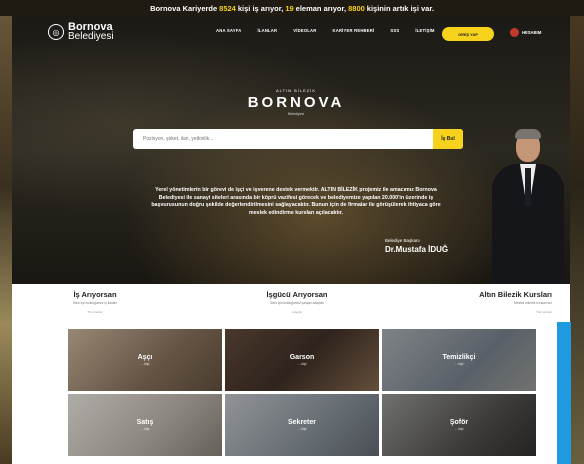 The width and height of the screenshot is (584, 464). I want to click on logo: ◎ Bornova Belediyesi, so click(81, 32).